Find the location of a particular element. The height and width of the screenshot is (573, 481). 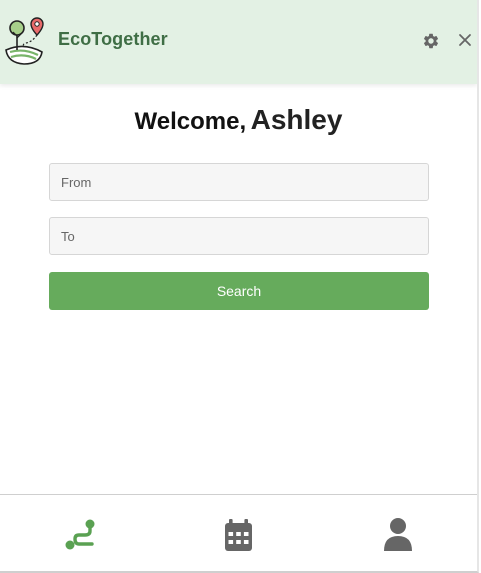

from-input is located at coordinates (239, 182).